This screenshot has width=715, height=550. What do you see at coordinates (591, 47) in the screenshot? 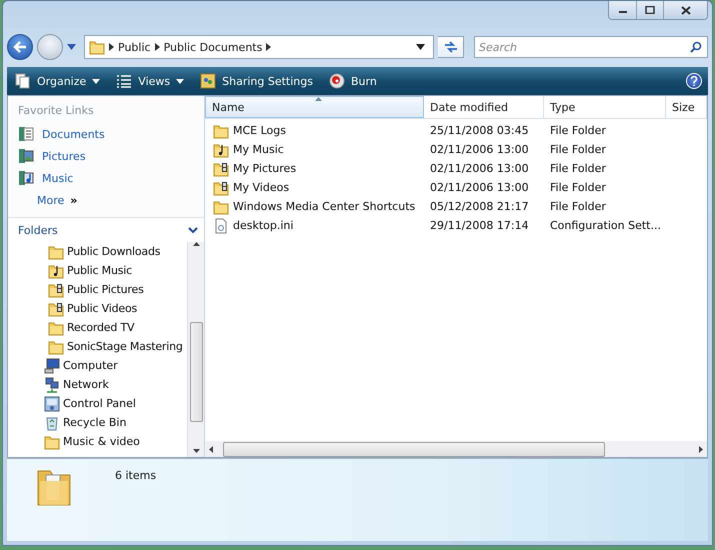
I see `search-field: Search` at bounding box center [591, 47].